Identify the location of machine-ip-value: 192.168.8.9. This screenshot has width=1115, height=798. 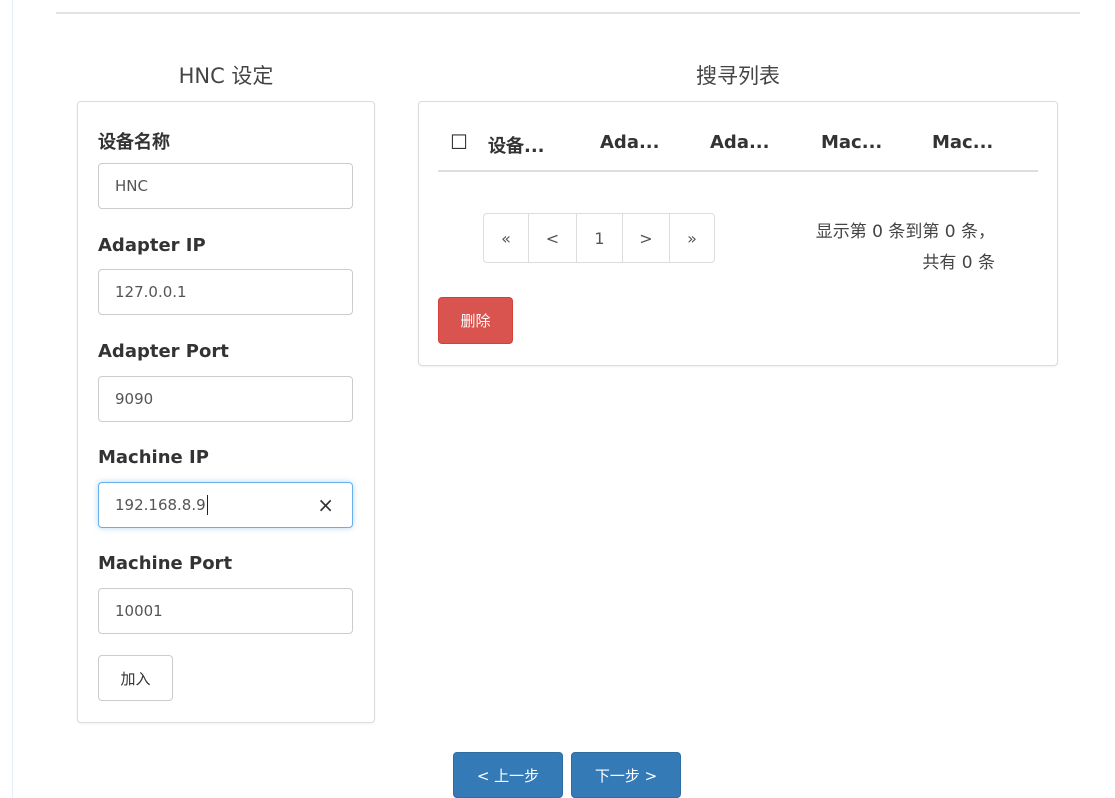
(160, 505).